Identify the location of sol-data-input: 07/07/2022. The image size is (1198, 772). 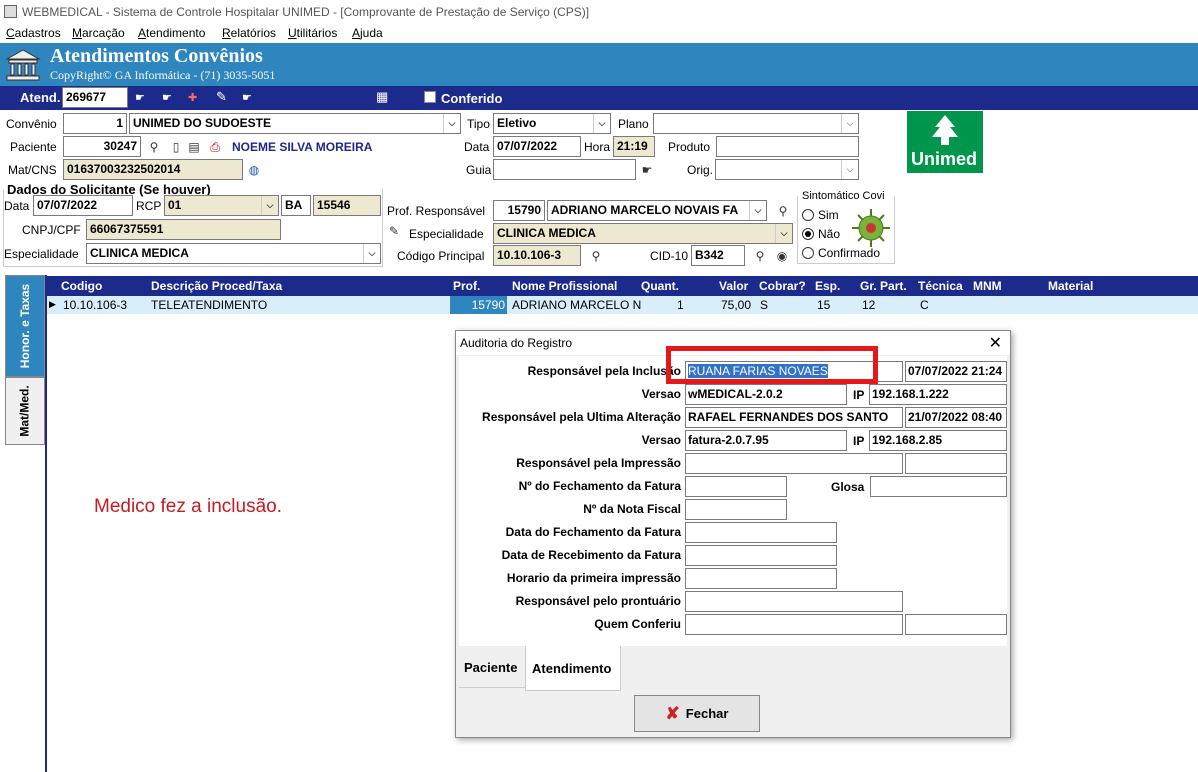
(83, 205).